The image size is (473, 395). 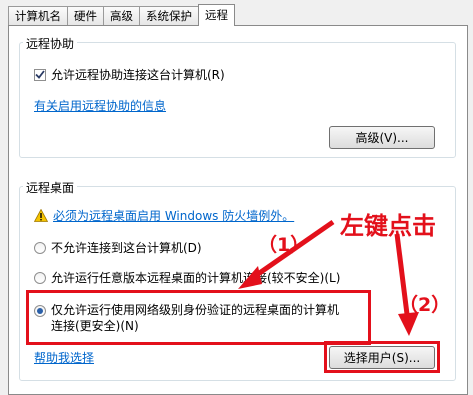 I want to click on arrow-to-option-line, so click(x=290, y=251).